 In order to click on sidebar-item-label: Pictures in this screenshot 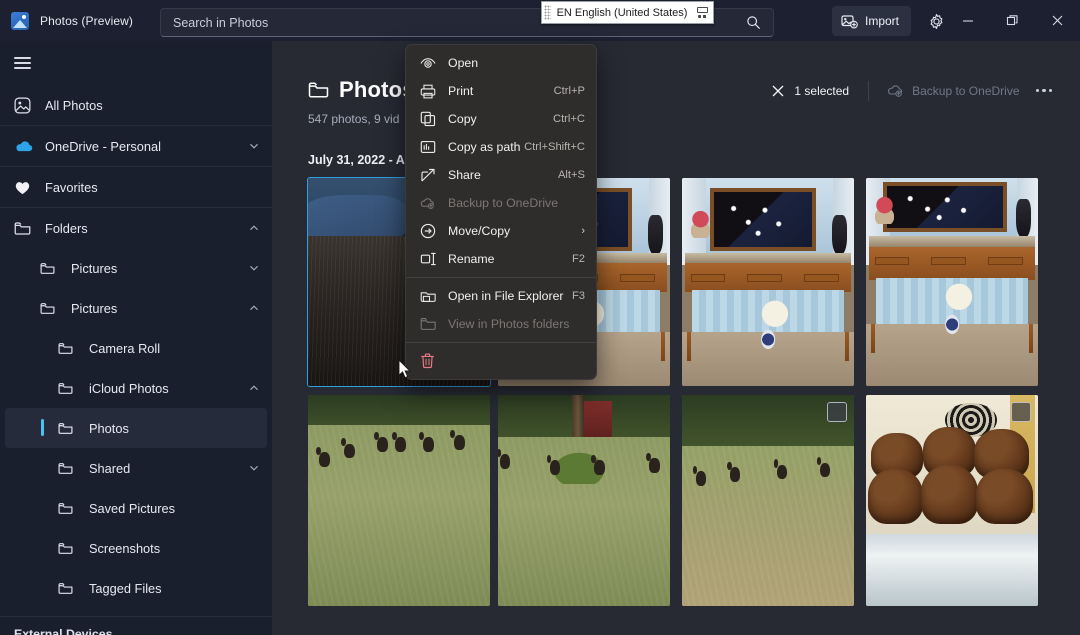, I will do `click(94, 308)`.